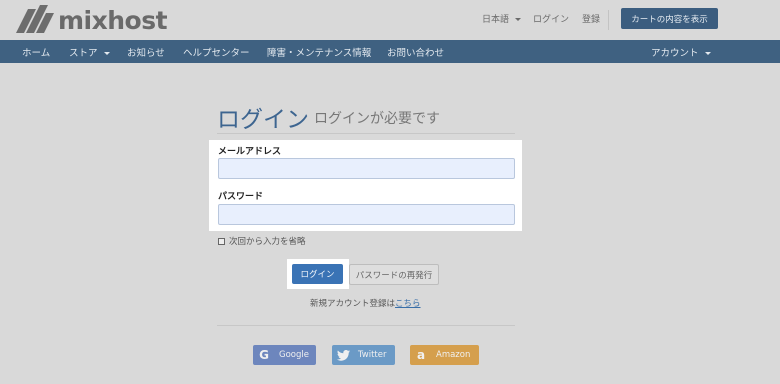 The height and width of the screenshot is (384, 780). What do you see at coordinates (294, 355) in the screenshot?
I see `google-label: Google` at bounding box center [294, 355].